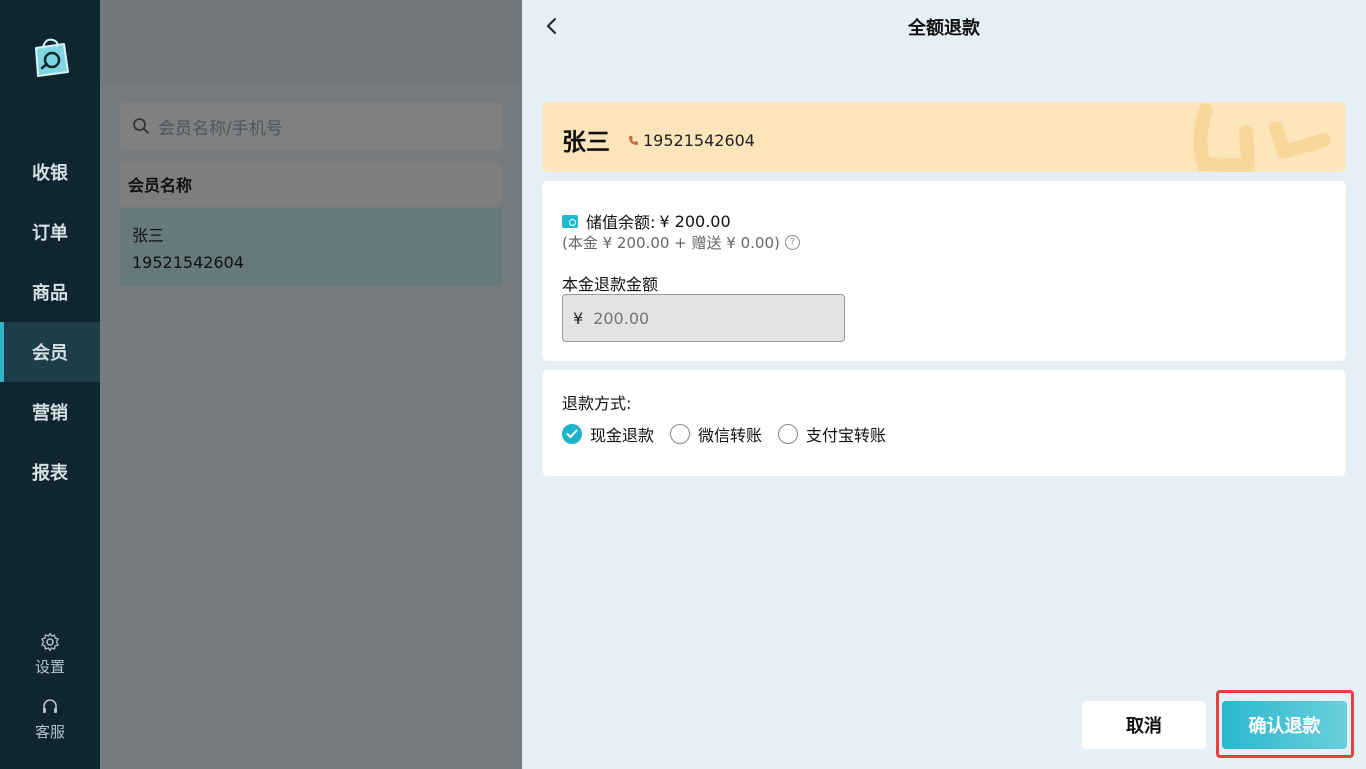 This screenshot has height=769, width=1366. Describe the element at coordinates (49, 667) in the screenshot. I see `settings-label: 设置` at that location.